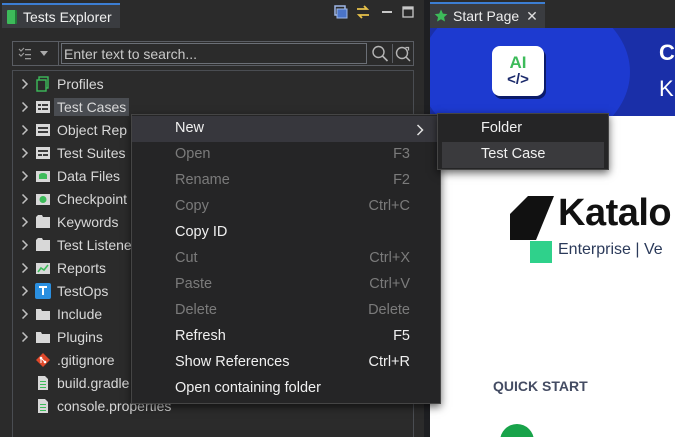 This screenshot has width=675, height=437. I want to click on tree-item-gitignore: .gitignore, so click(72, 360).